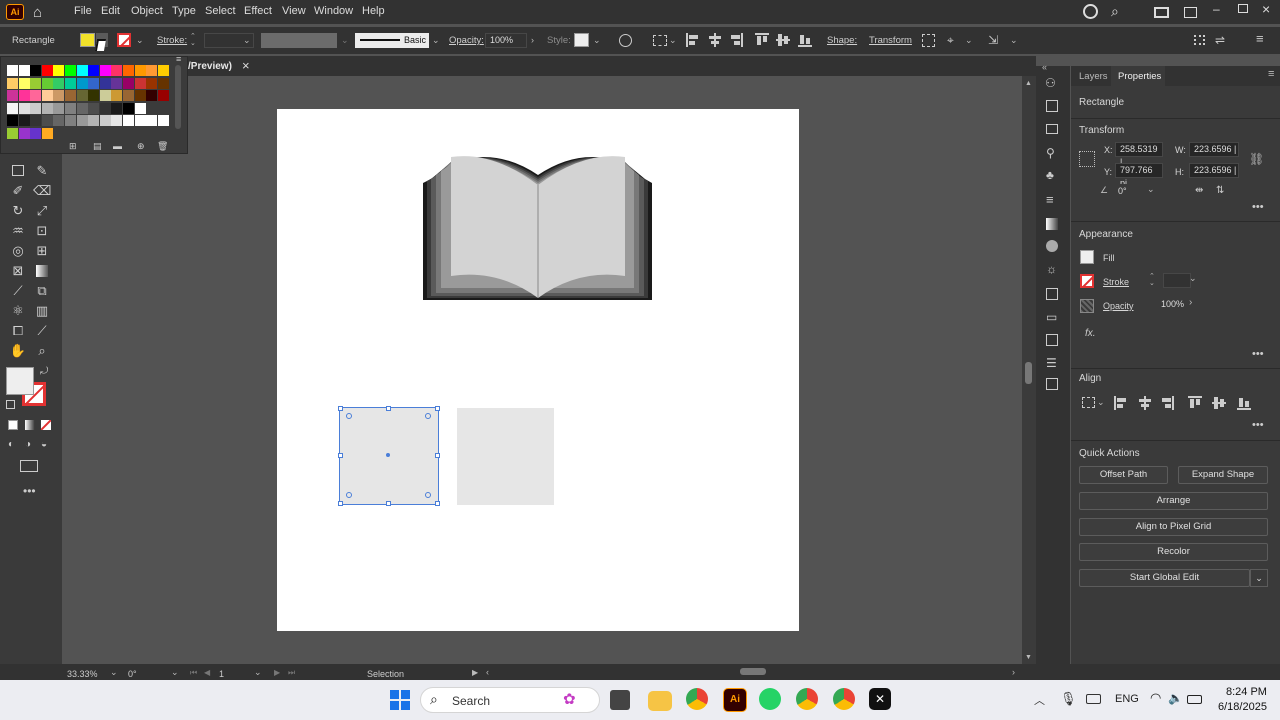  I want to click on expand-shape-button: Expand Shape, so click(1223, 475).